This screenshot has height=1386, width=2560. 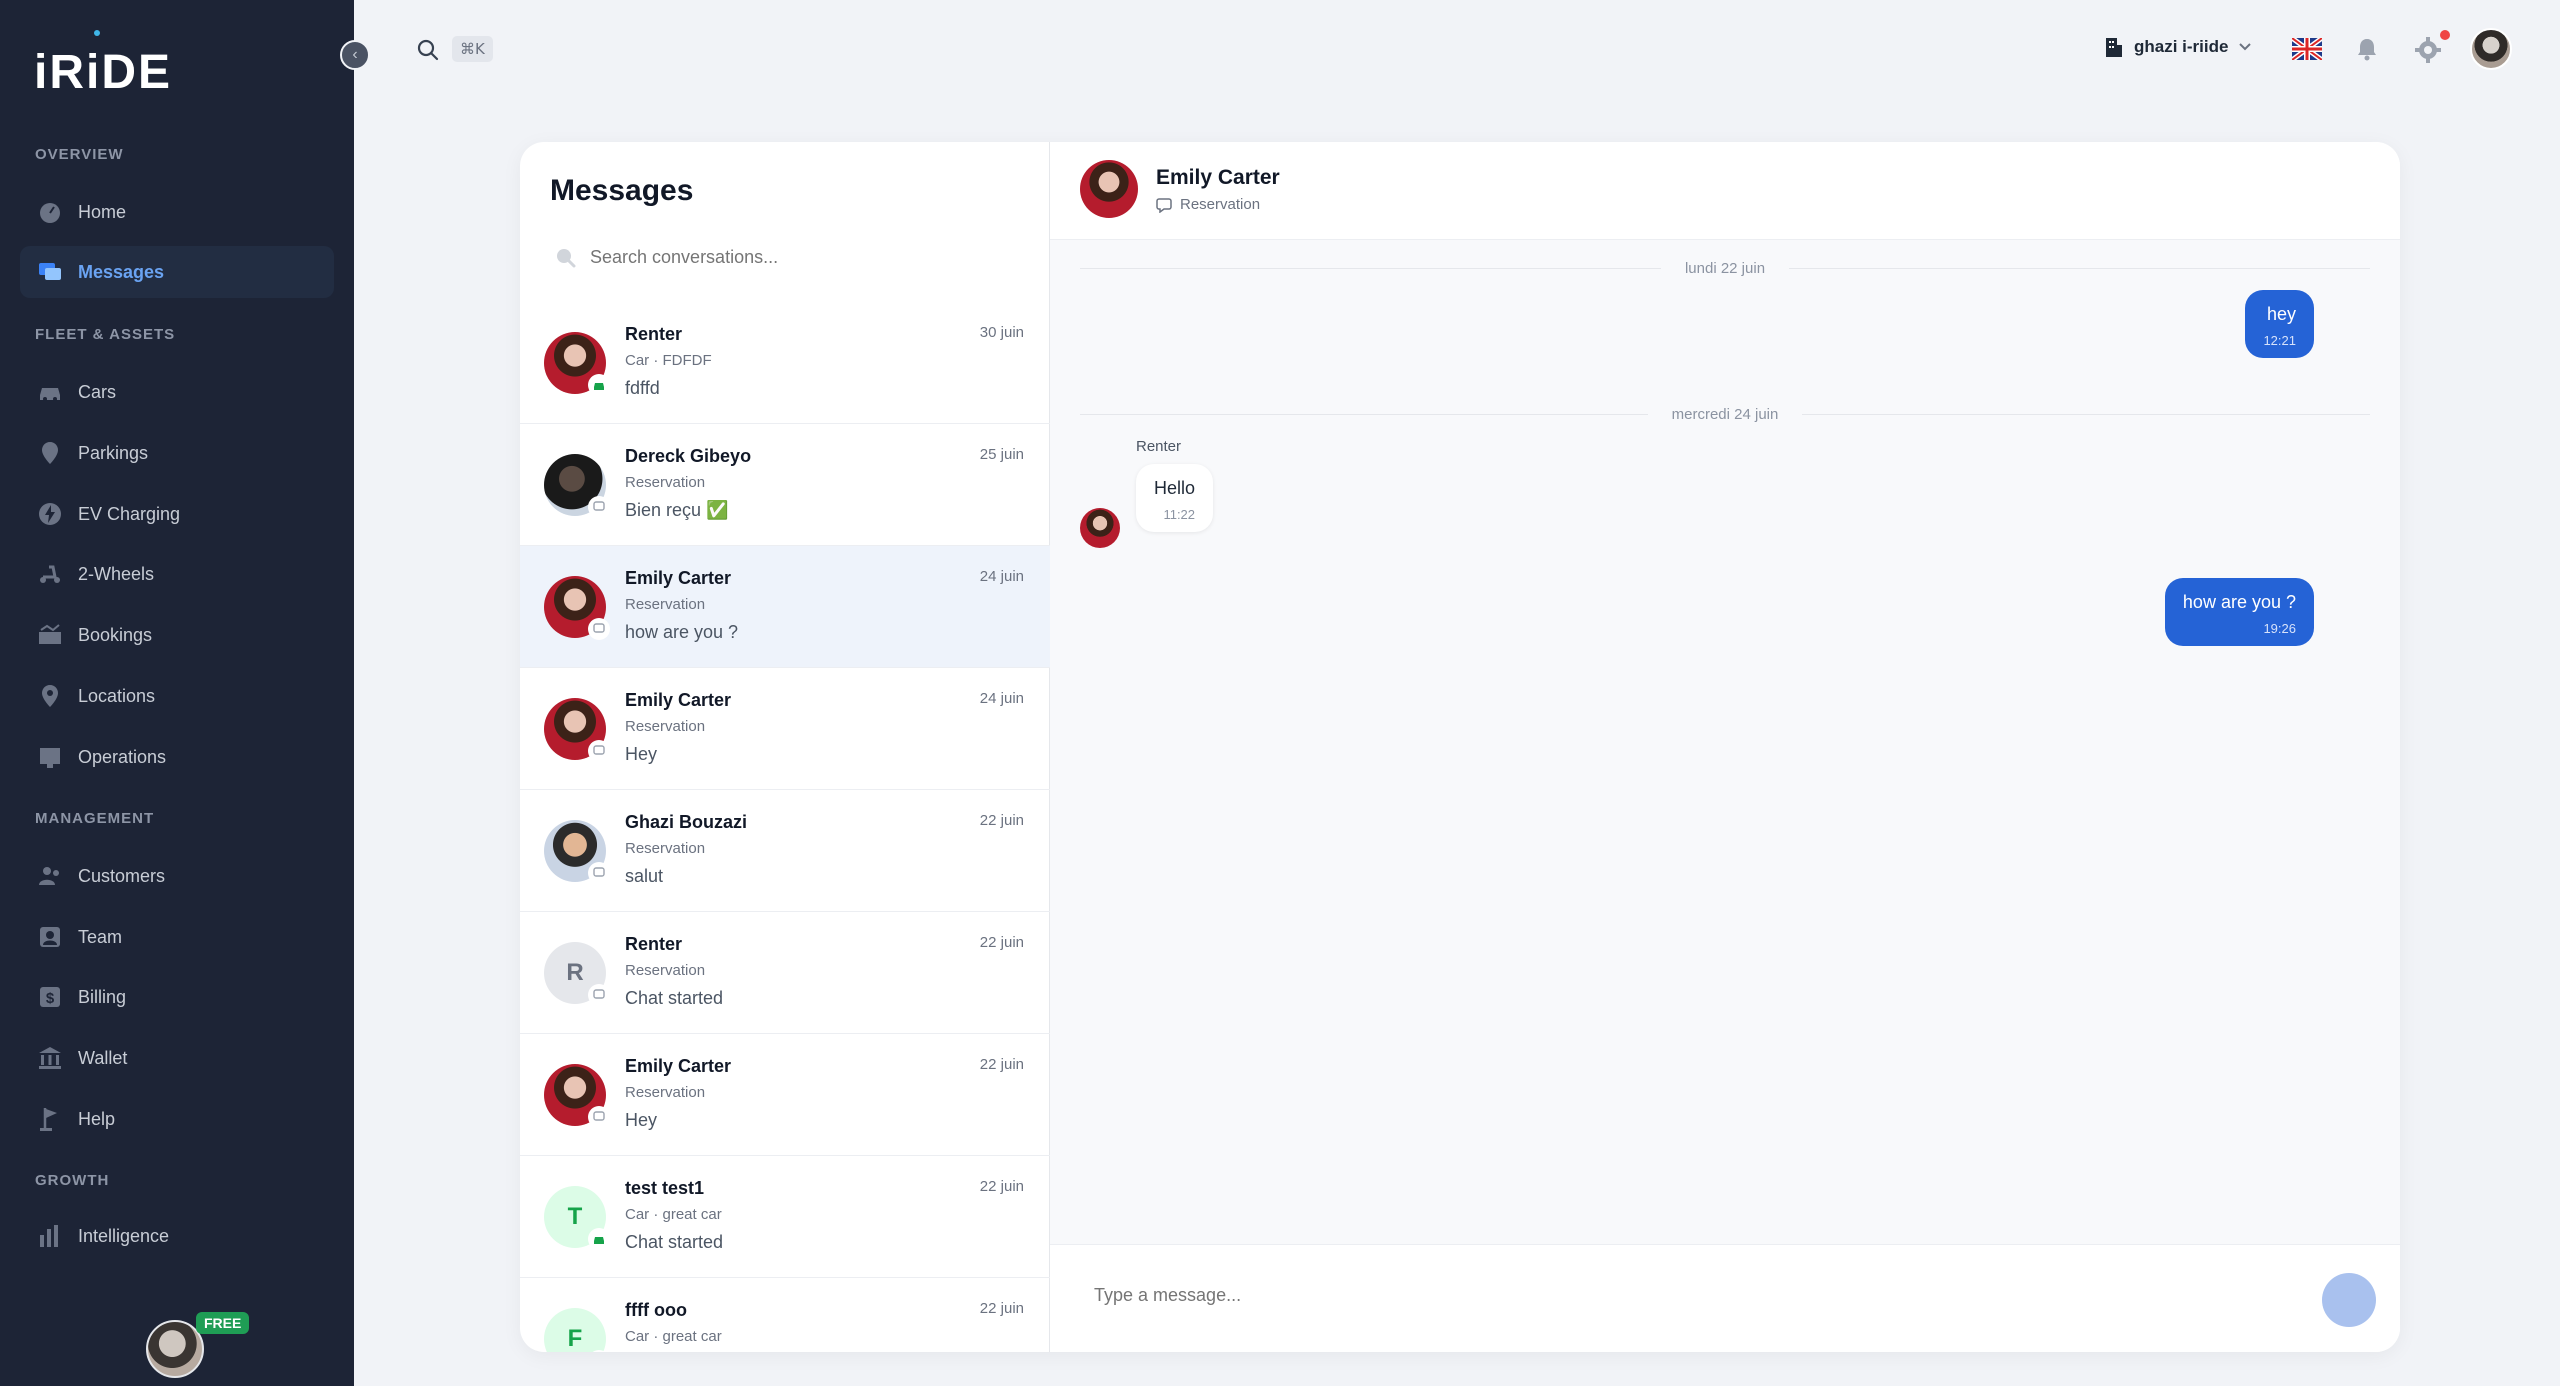 I want to click on gear-icon, so click(x=2428, y=50).